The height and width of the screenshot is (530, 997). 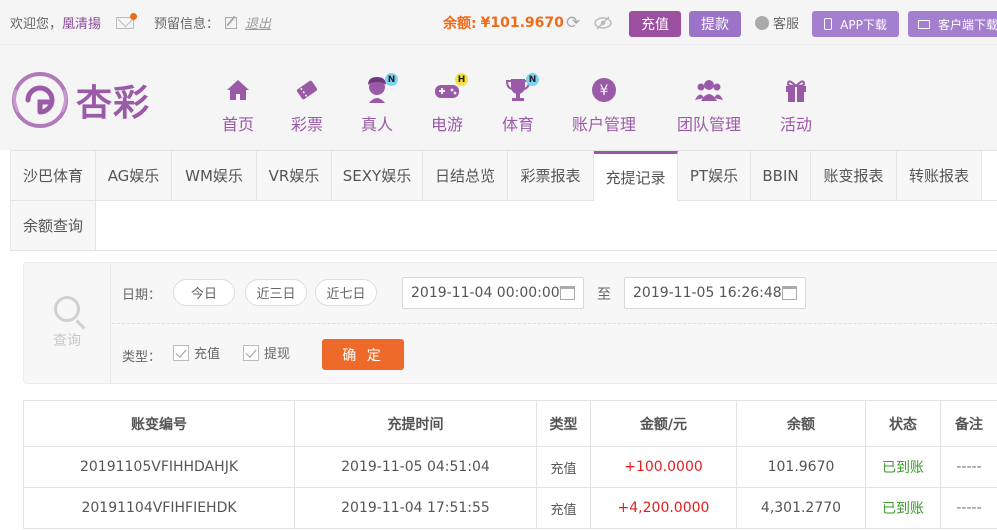 I want to click on search-icon, so click(x=67, y=309).